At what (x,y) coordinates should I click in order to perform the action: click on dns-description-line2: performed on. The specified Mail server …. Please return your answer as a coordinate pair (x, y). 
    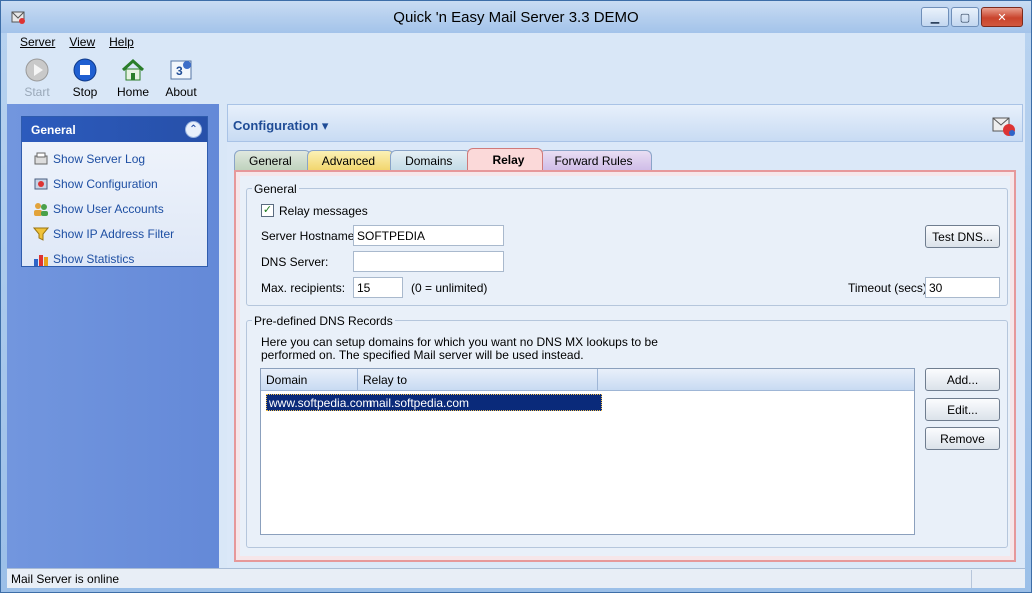
    Looking at the image, I should click on (422, 355).